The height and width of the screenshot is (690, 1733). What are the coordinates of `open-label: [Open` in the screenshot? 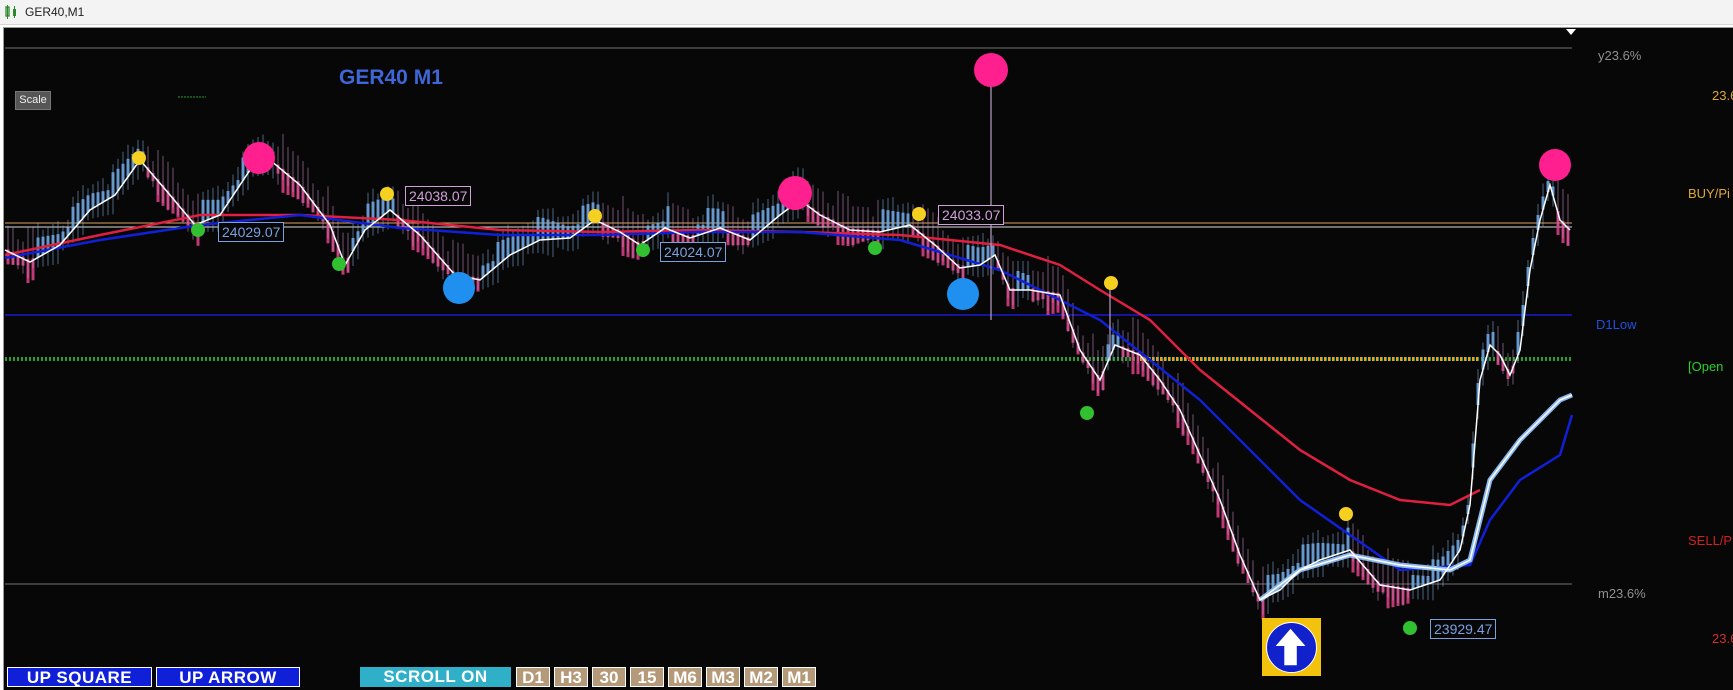 It's located at (1706, 366).